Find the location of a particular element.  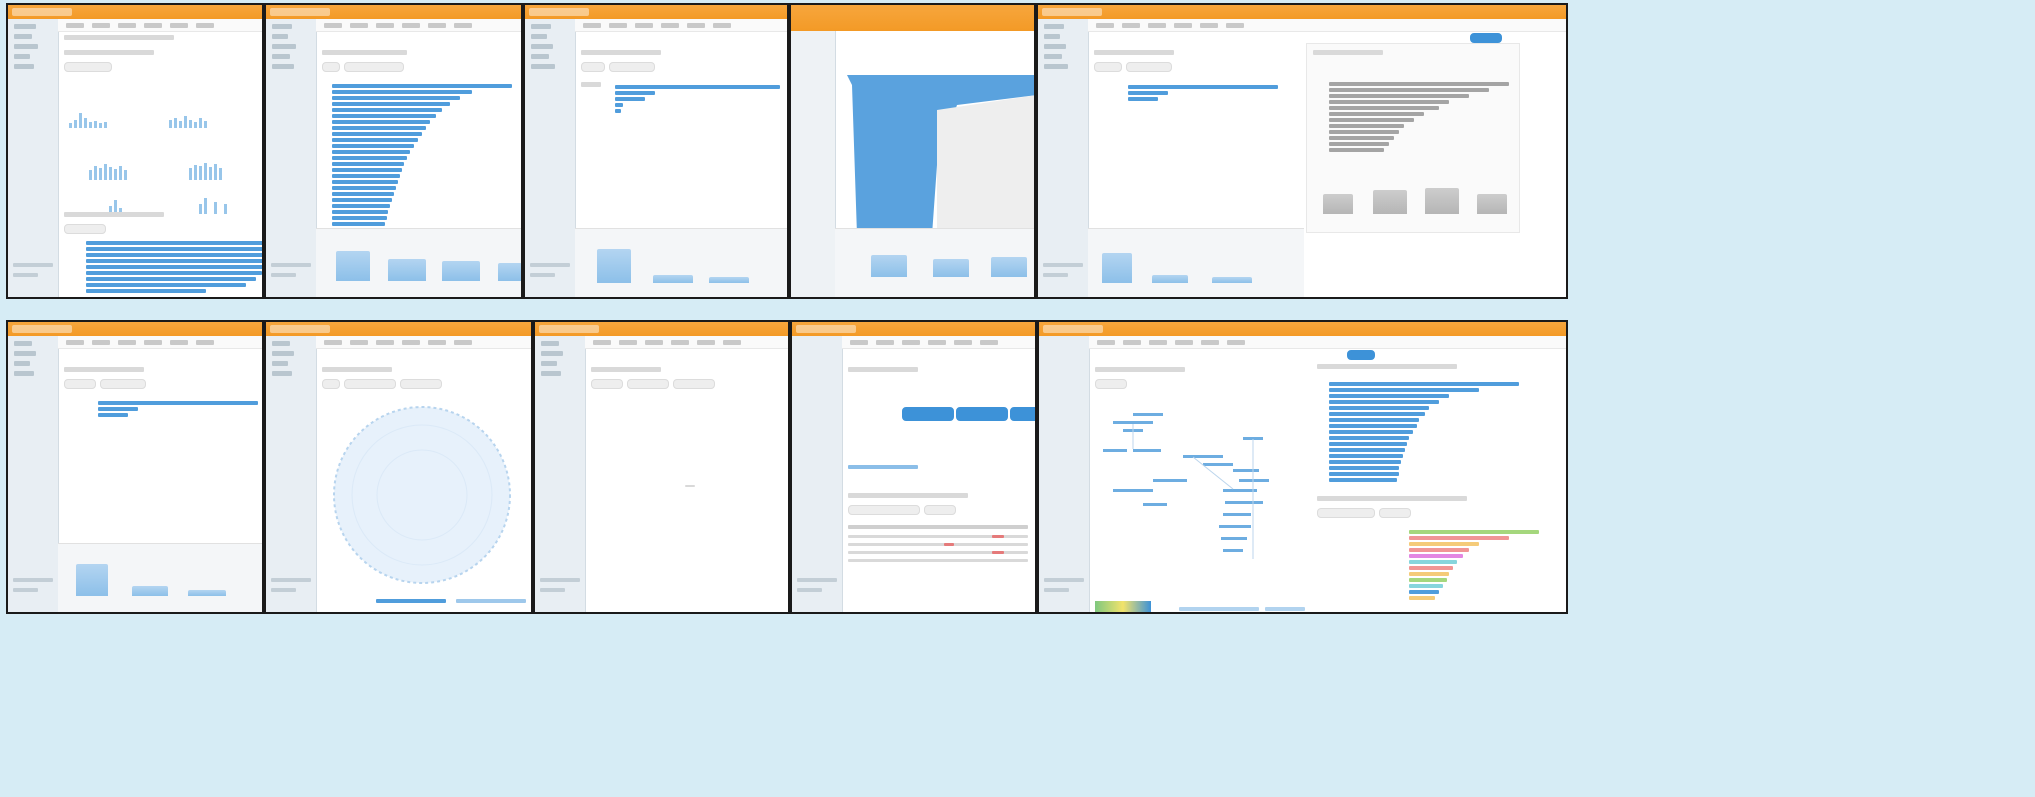

action-button is located at coordinates (1022, 414).